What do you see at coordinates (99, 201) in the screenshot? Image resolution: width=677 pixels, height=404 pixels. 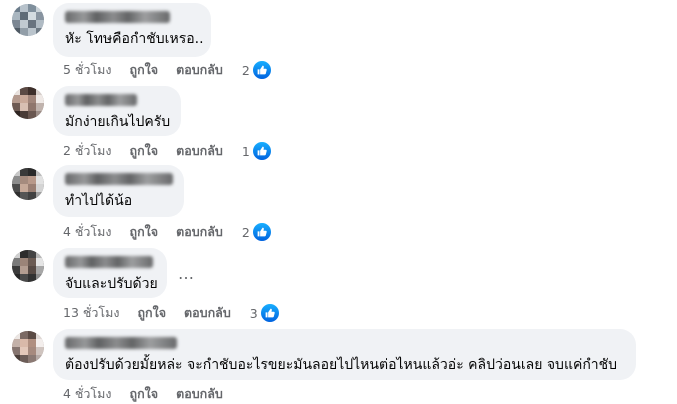 I see `comment-text: ทำไปได้น้อ` at bounding box center [99, 201].